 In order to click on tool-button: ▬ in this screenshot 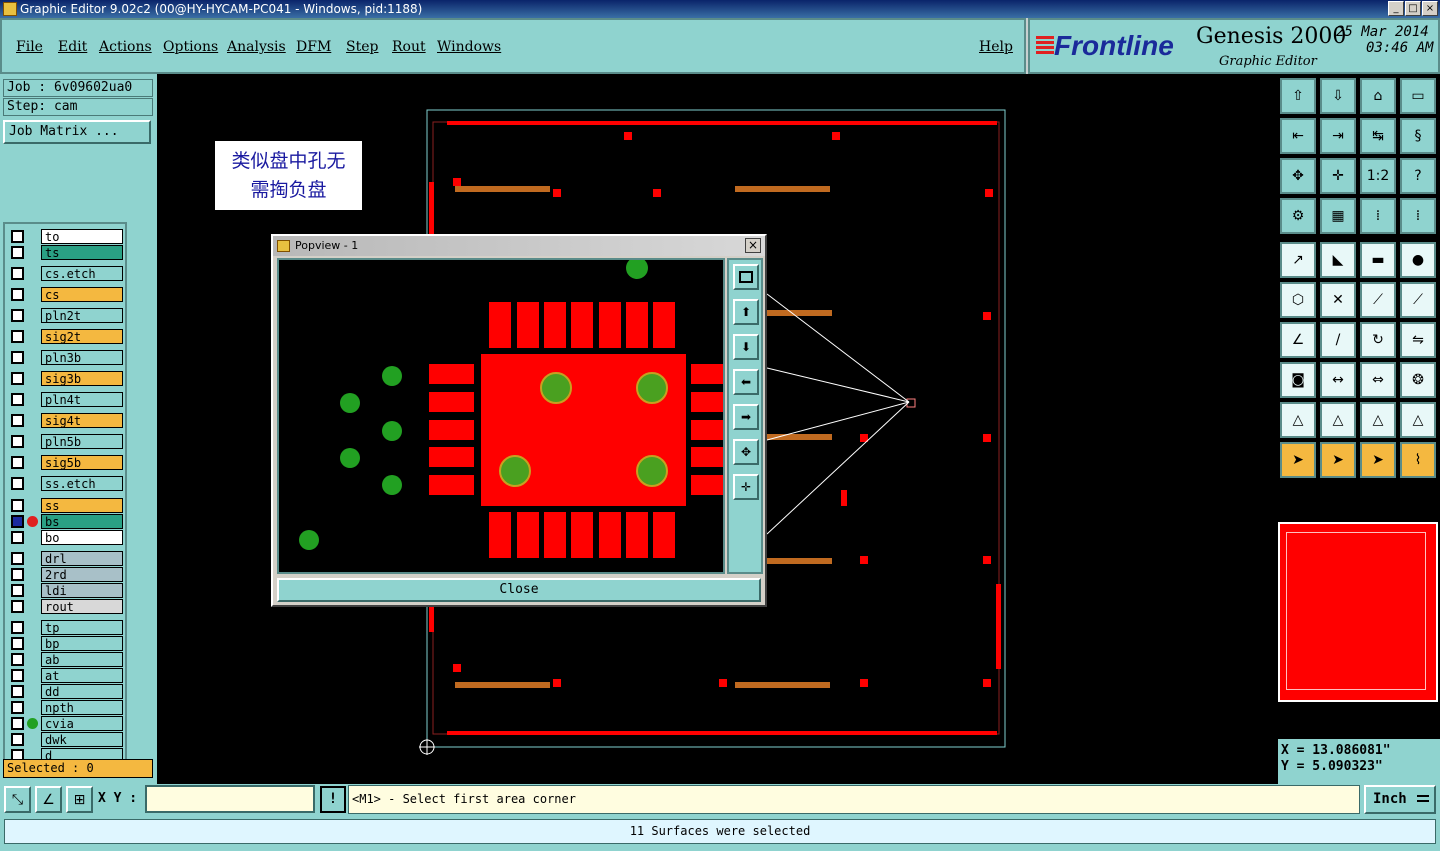, I will do `click(1378, 260)`.